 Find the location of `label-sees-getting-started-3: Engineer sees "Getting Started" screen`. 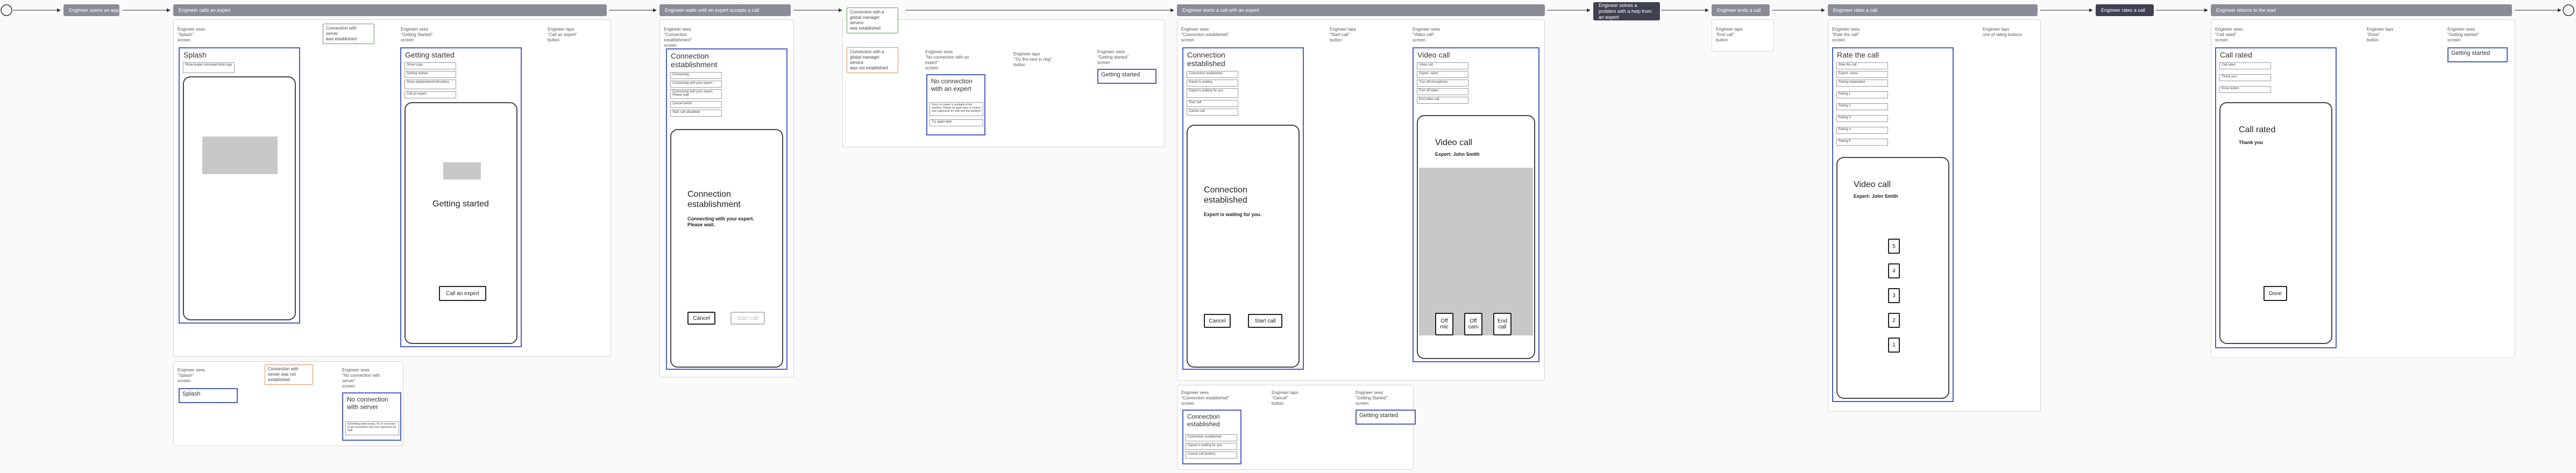

label-sees-getting-started-3: Engineer sees "Getting Started" screen is located at coordinates (1372, 398).